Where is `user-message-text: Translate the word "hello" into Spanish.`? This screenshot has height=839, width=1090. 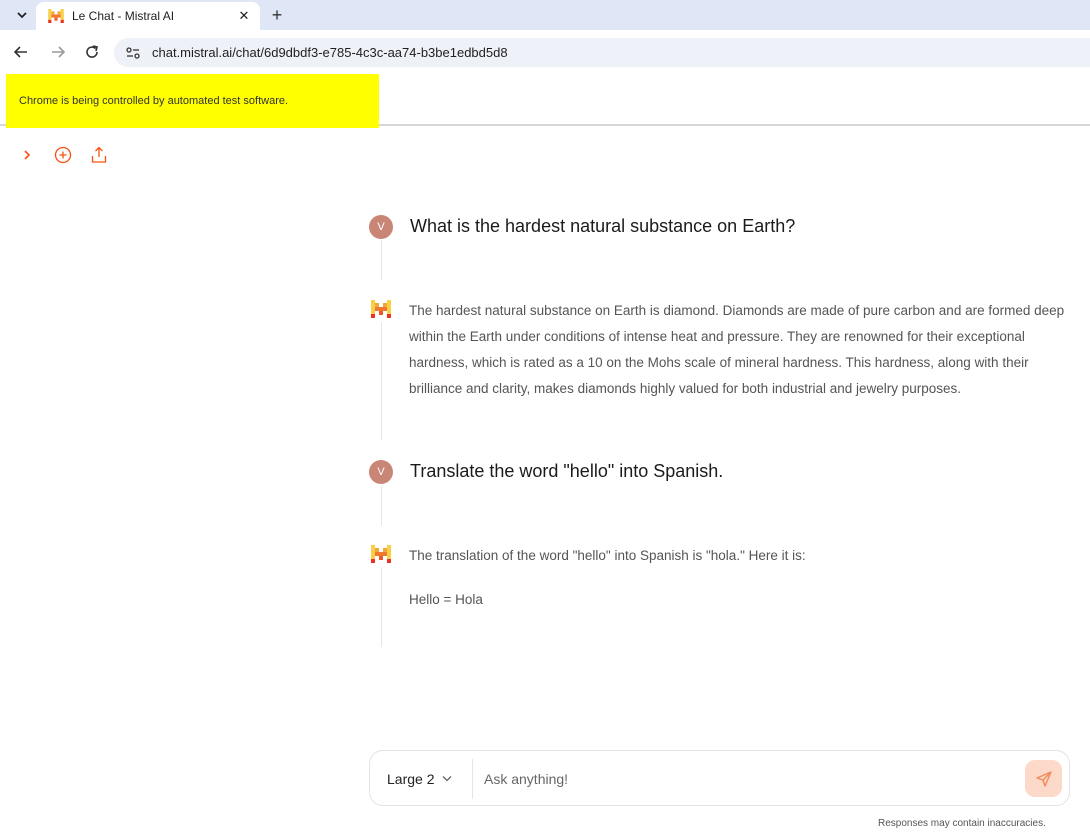 user-message-text: Translate the word "hello" into Spanish. is located at coordinates (567, 471).